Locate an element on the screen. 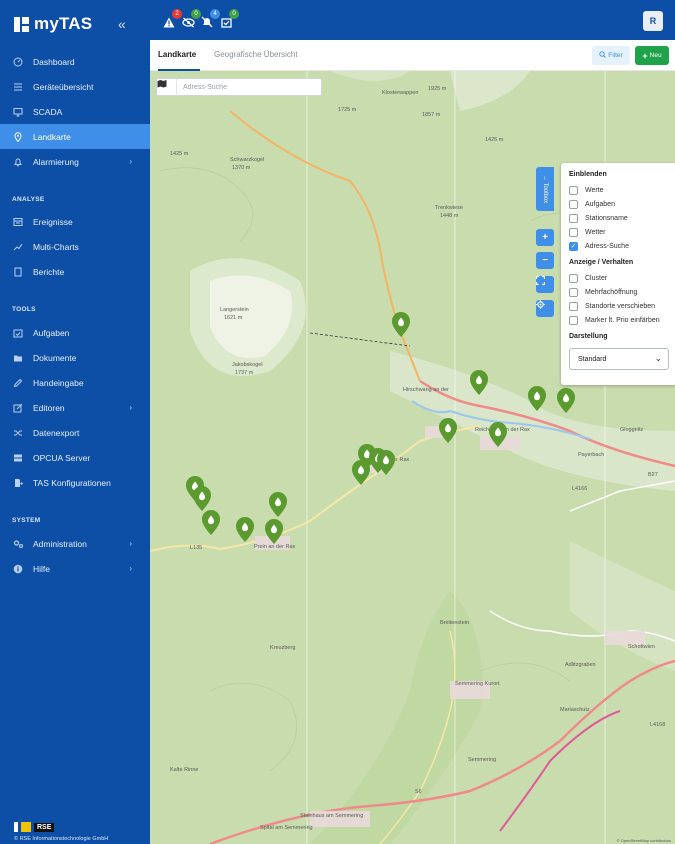 The width and height of the screenshot is (675, 844). tab-geografische-uebersicht: Geografische Übersicht is located at coordinates (256, 54).